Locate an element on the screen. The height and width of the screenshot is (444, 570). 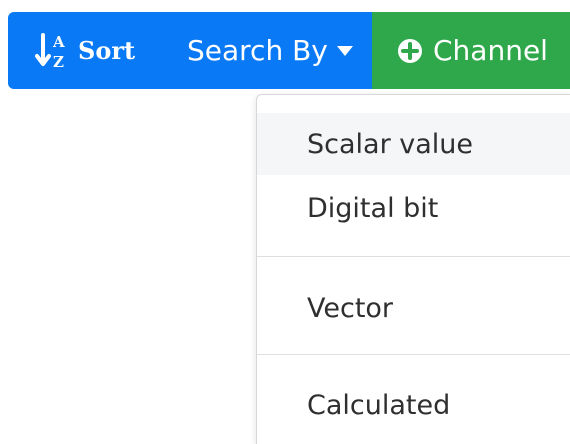
dropdown-item-label: Scalar value is located at coordinates (390, 144).